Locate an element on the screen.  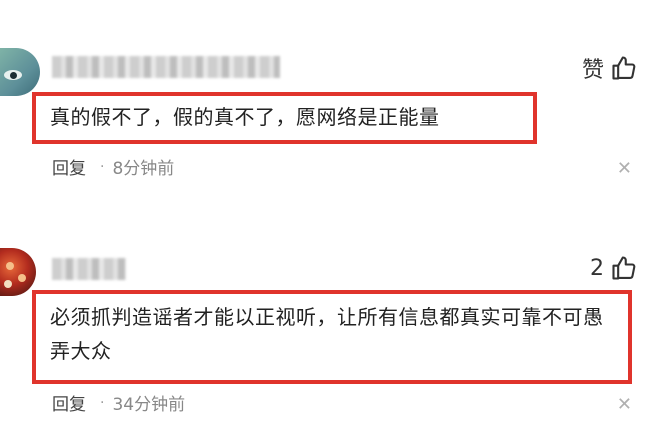
like-label: 赞 is located at coordinates (592, 70).